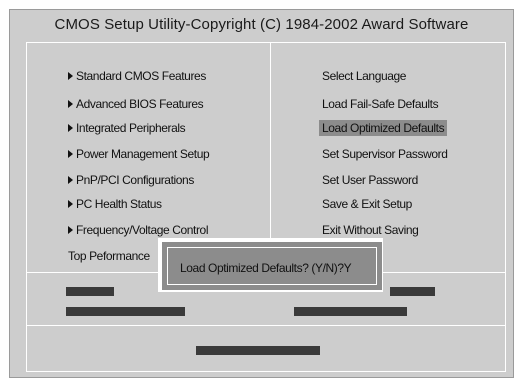 The width and height of the screenshot is (523, 383). What do you see at coordinates (412, 291) in the screenshot?
I see `help-key-bar-right` at bounding box center [412, 291].